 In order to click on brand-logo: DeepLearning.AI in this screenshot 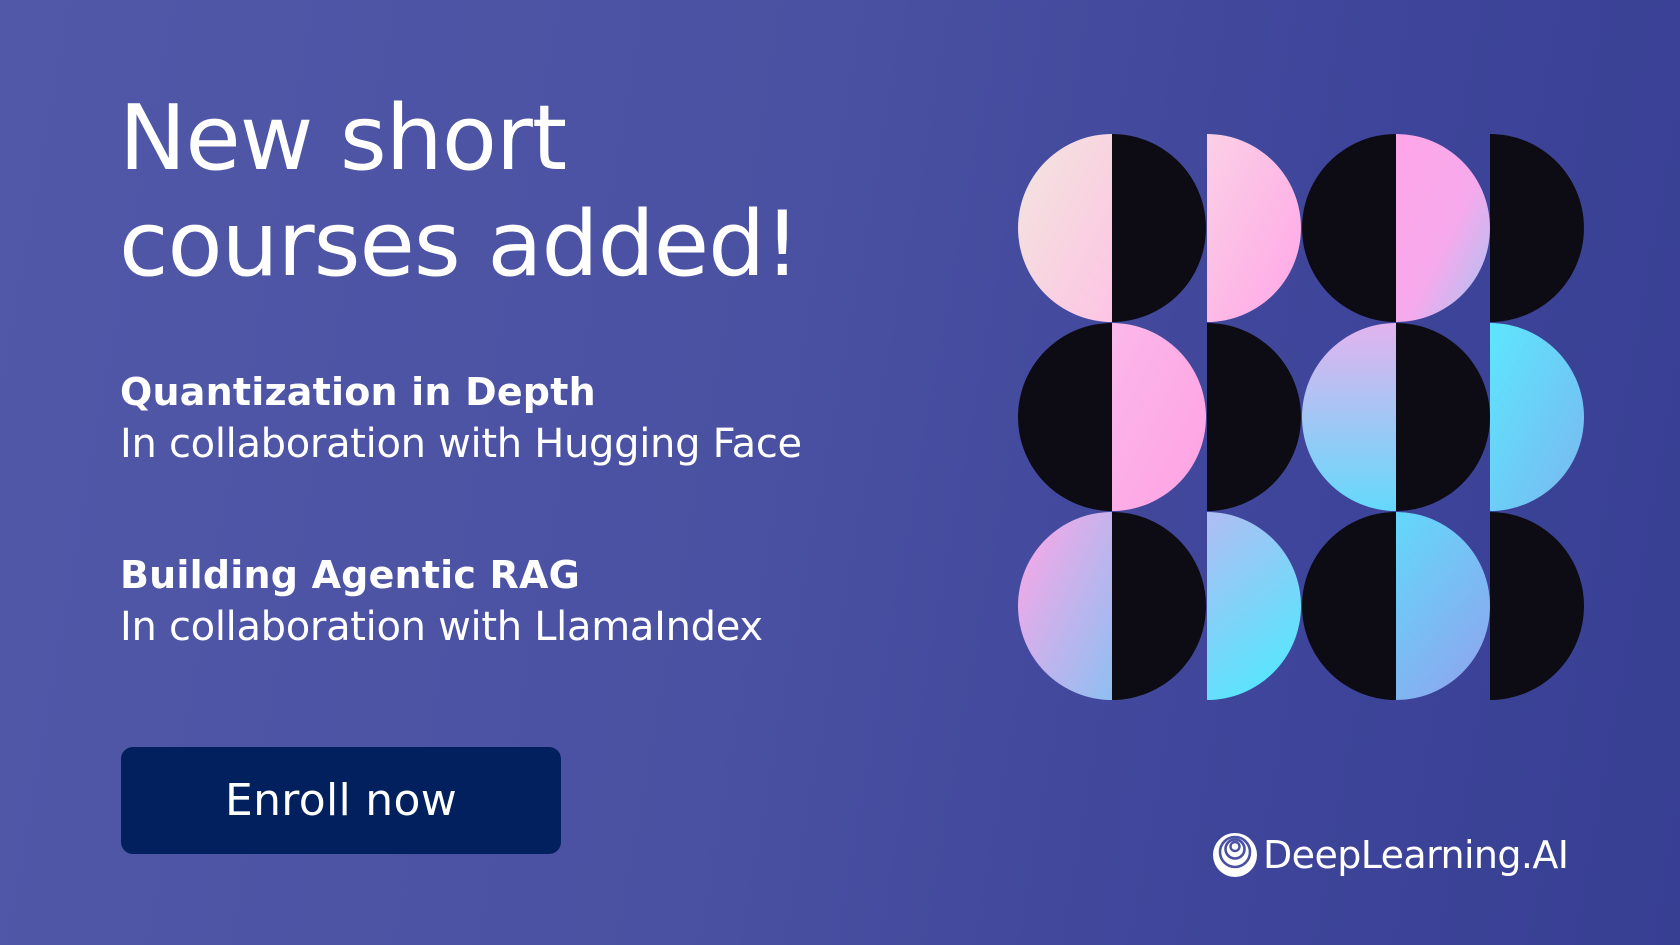, I will do `click(1390, 855)`.